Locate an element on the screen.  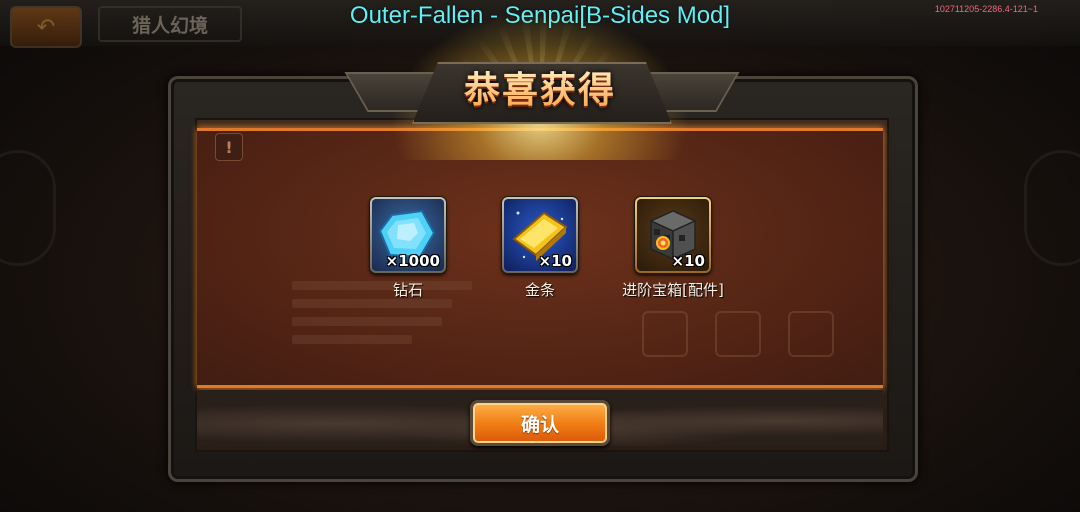
version-text: 102711205-2286.4-121~1 is located at coordinates (986, 9).